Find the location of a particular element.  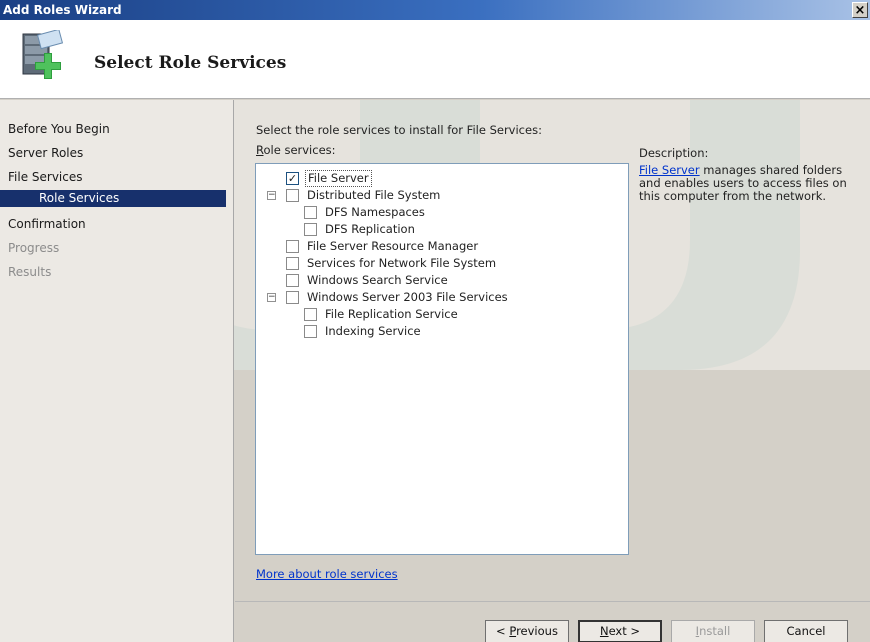

title-bar: Add Roles Wizard × is located at coordinates (435, 10).